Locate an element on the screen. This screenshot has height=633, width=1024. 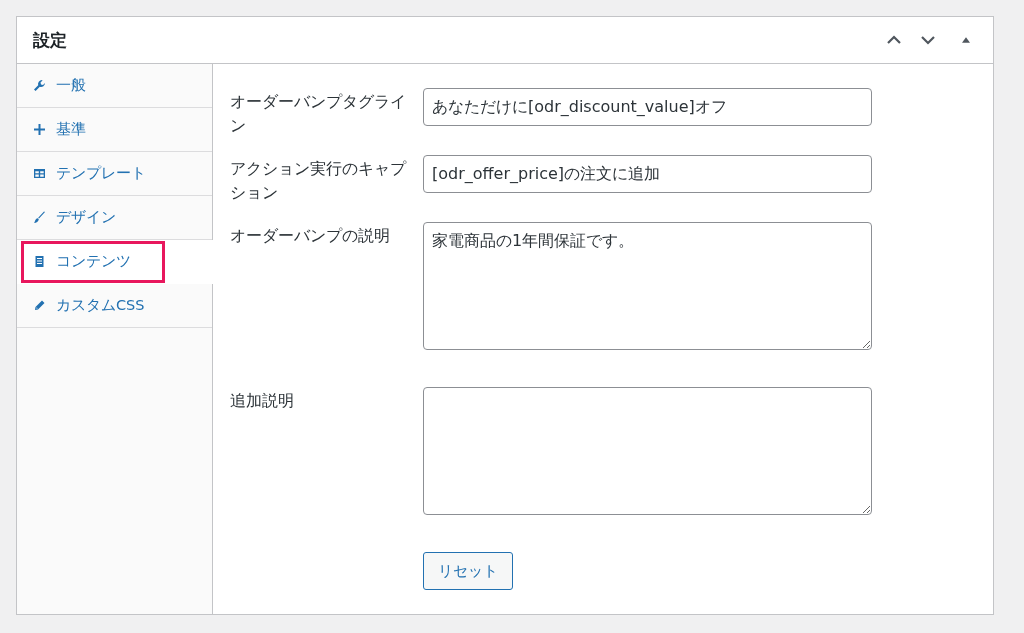
field-label: アクション実行のキャプション is located at coordinates (319, 181).